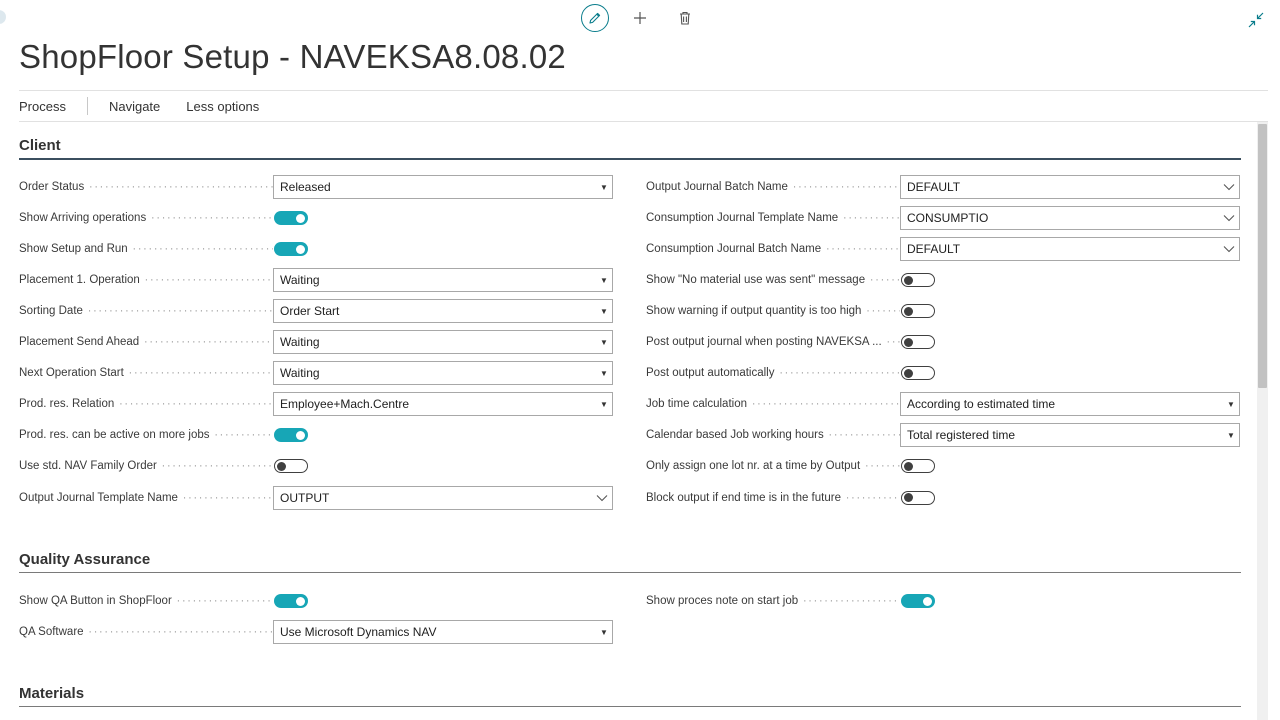 Image resolution: width=1280 pixels, height=720 pixels. Describe the element at coordinates (640, 18) in the screenshot. I see `new-button` at that location.